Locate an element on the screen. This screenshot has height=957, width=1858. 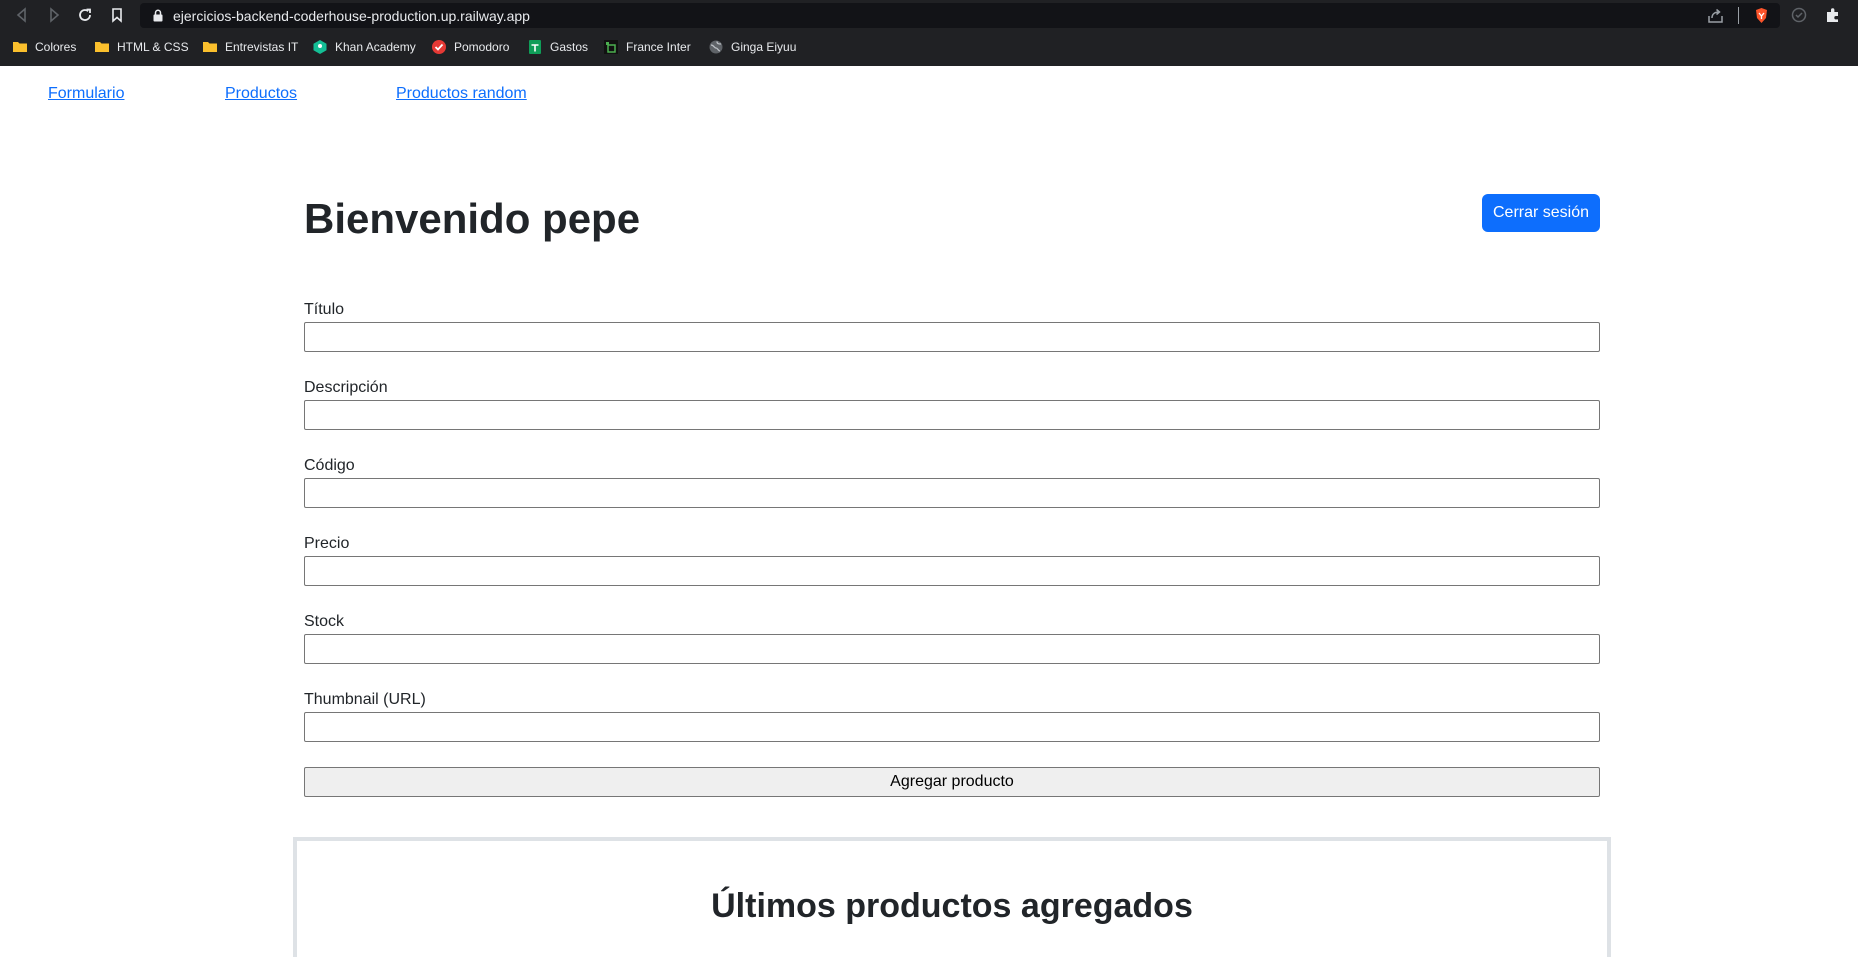
thumbnail-url-input is located at coordinates (952, 727).